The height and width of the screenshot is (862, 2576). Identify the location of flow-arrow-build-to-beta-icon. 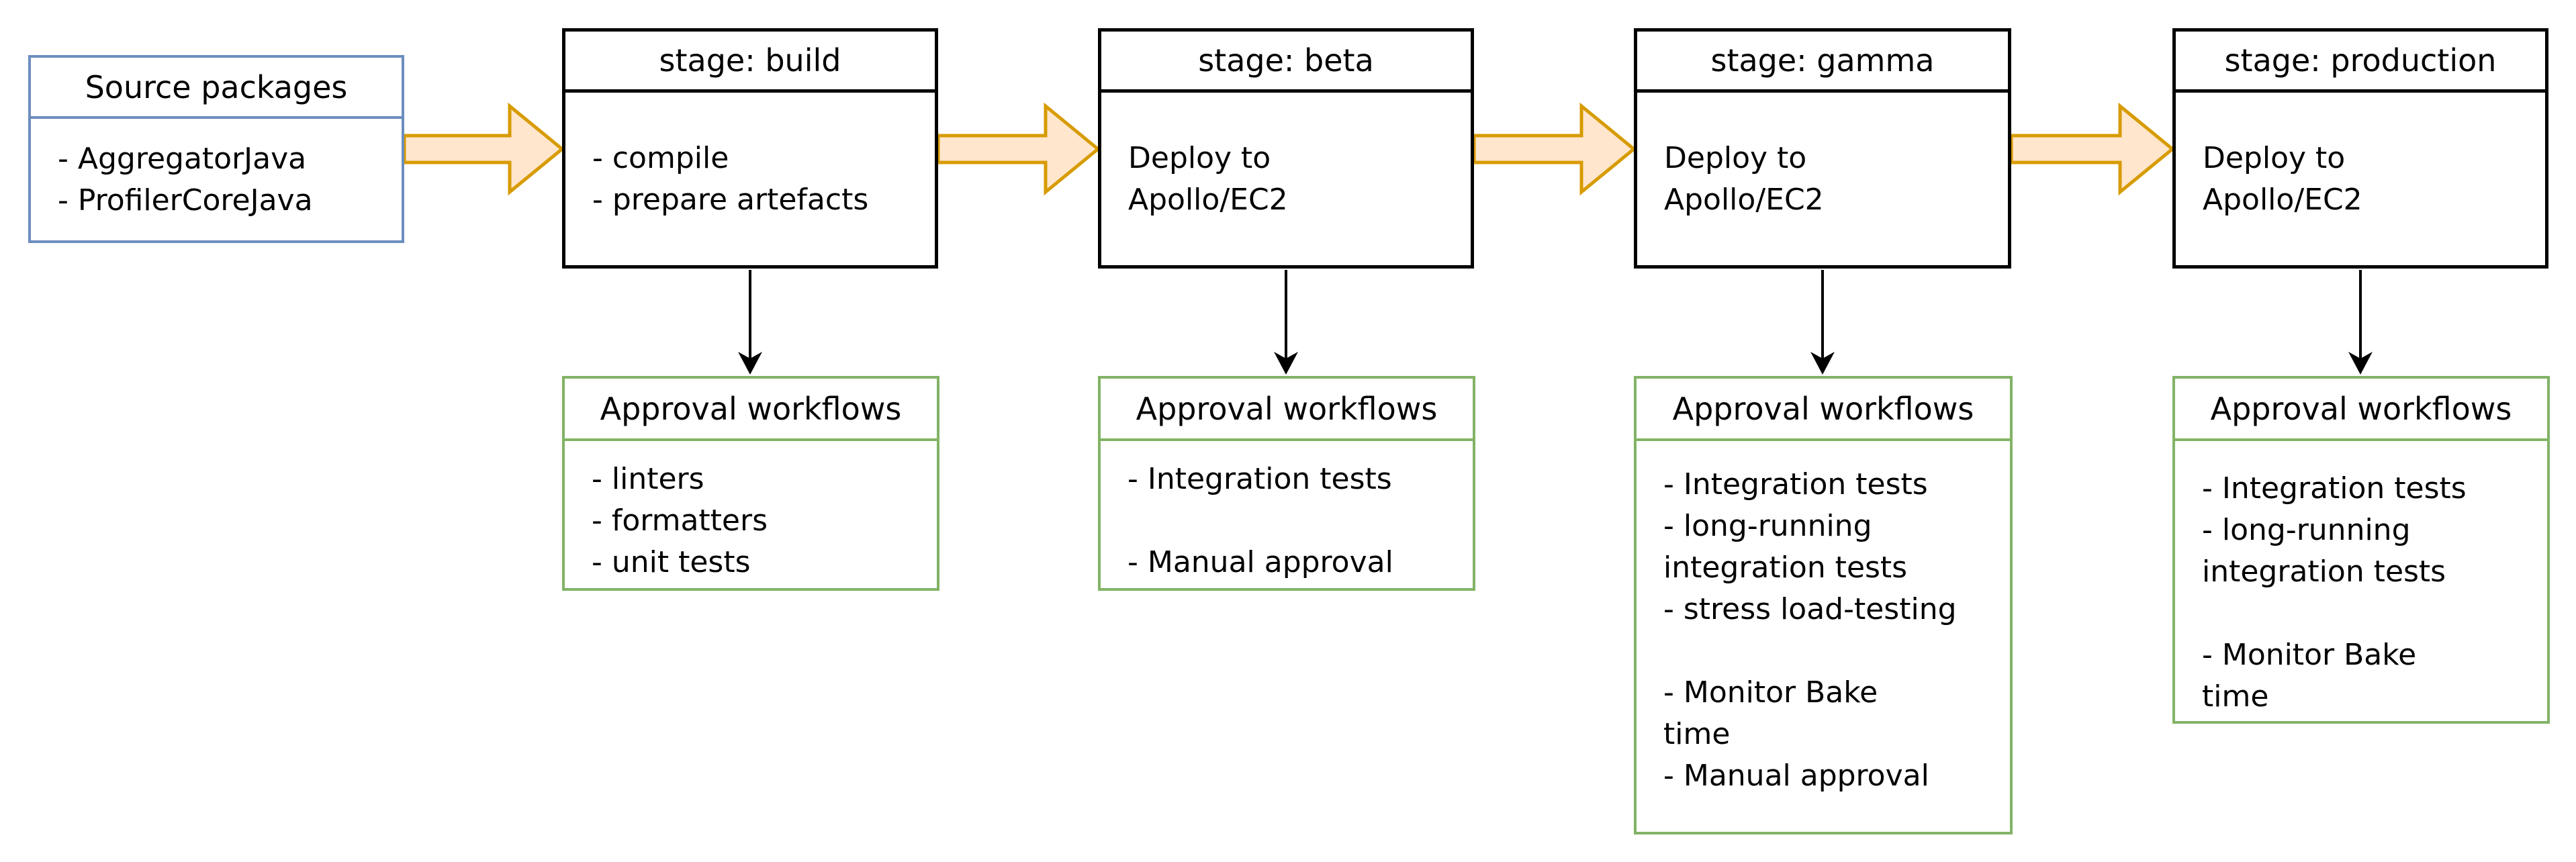
(1018, 149).